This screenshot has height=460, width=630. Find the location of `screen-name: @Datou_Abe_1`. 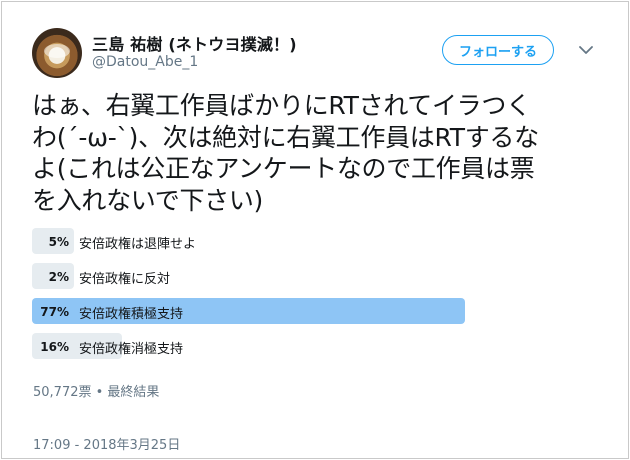

screen-name: @Datou_Abe_1 is located at coordinates (145, 62).